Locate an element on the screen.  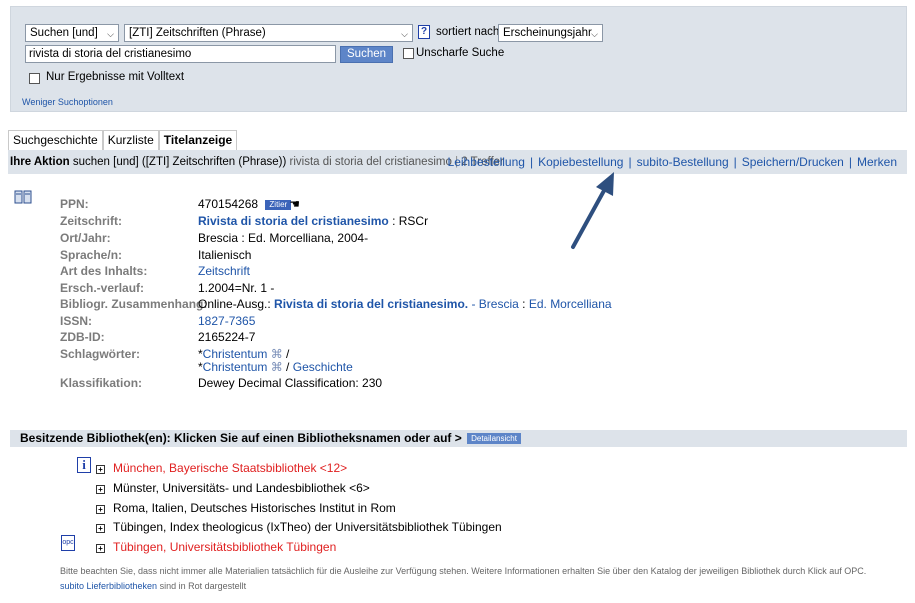
sprache-value: Italienisch is located at coordinates (225, 255).